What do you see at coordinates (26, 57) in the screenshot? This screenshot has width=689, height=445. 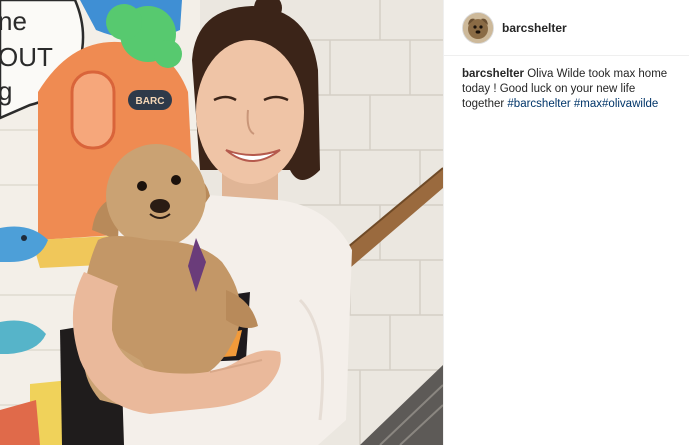 I see `mural-text-2: OUT` at bounding box center [26, 57].